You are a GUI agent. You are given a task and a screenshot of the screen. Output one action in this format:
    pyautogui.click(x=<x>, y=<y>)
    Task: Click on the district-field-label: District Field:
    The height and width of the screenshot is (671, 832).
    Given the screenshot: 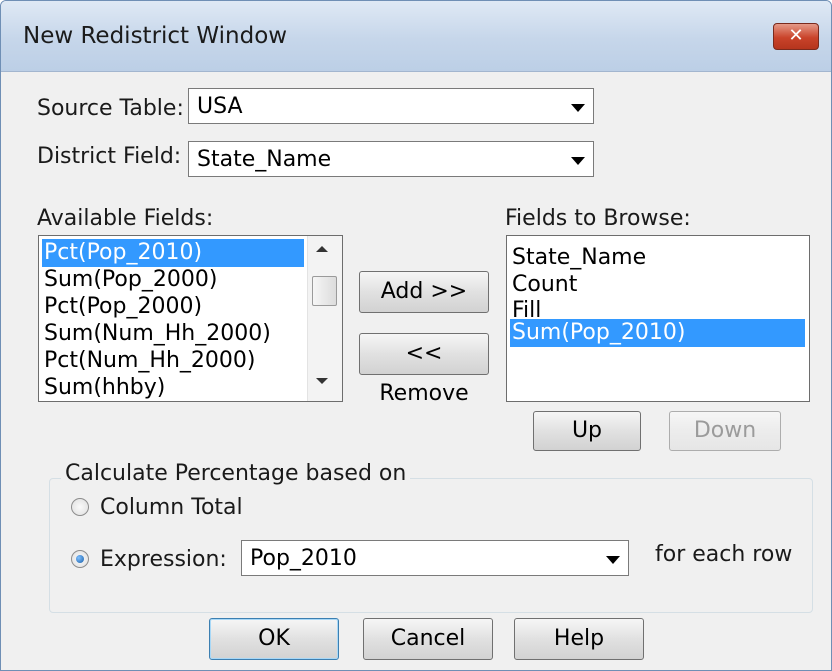 What is the action you would take?
    pyautogui.click(x=109, y=156)
    